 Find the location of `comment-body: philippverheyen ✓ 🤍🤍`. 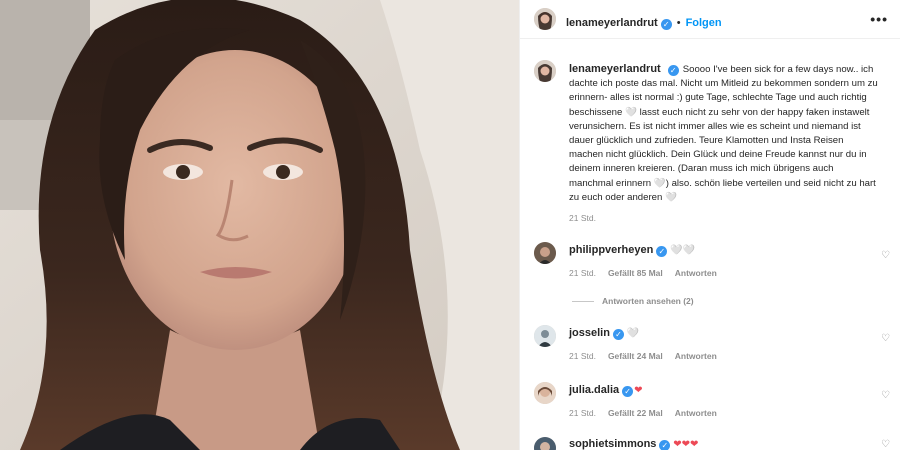

comment-body: philippverheyen ✓ 🤍🤍 is located at coordinates (632, 250).